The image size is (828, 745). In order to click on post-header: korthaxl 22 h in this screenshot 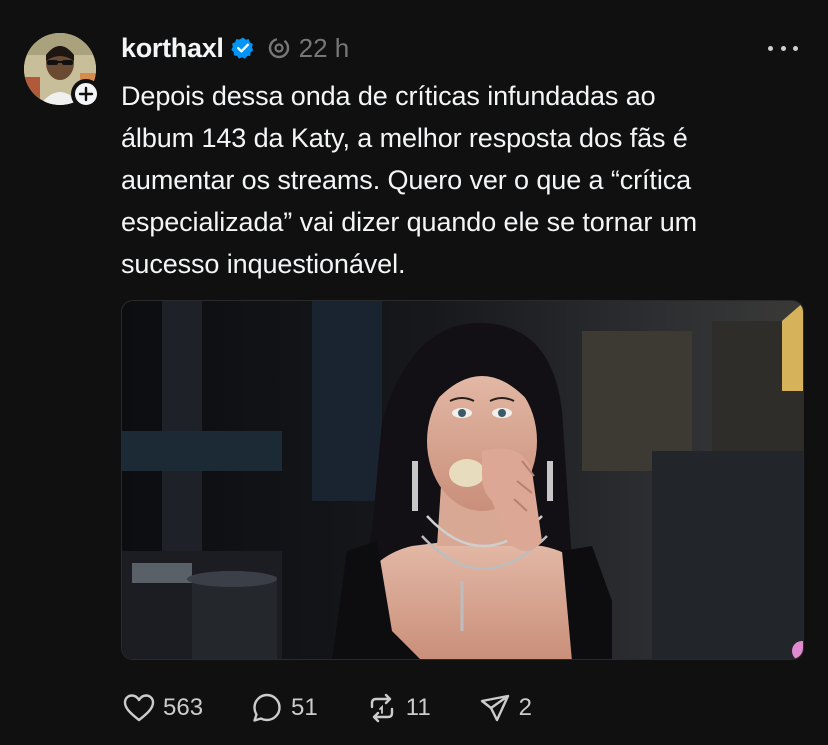, I will do `click(235, 48)`.